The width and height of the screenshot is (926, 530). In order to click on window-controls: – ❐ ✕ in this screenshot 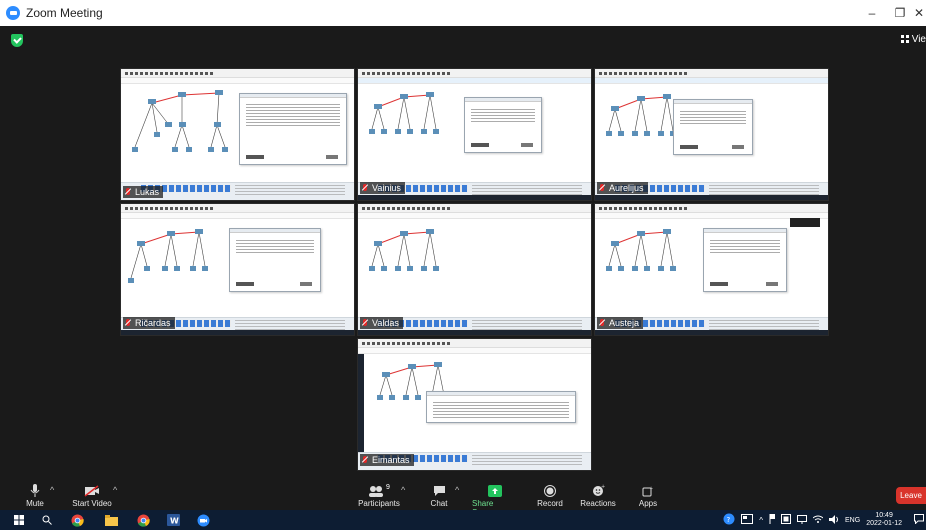, I will do `click(892, 13)`.